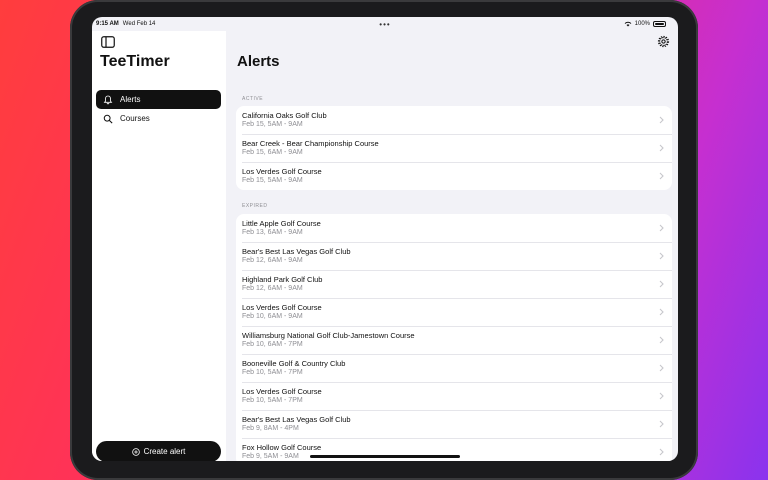 This screenshot has height=480, width=768. Describe the element at coordinates (255, 206) in the screenshot. I see `section-label-expired: EXPIRED` at that location.